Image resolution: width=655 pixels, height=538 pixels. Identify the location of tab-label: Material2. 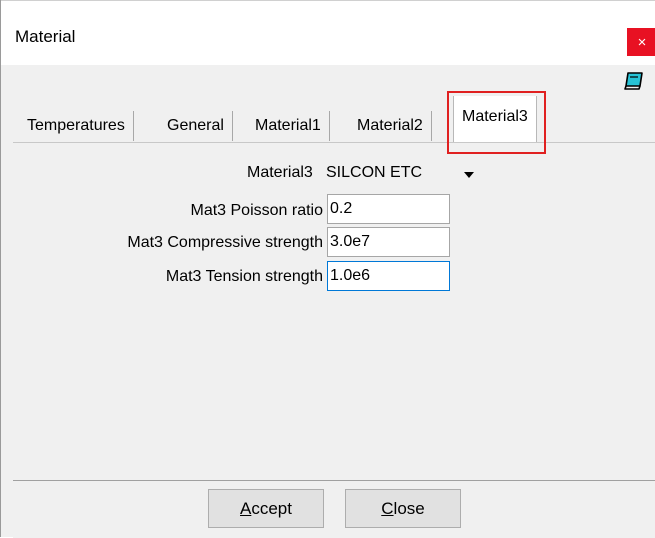
(390, 125).